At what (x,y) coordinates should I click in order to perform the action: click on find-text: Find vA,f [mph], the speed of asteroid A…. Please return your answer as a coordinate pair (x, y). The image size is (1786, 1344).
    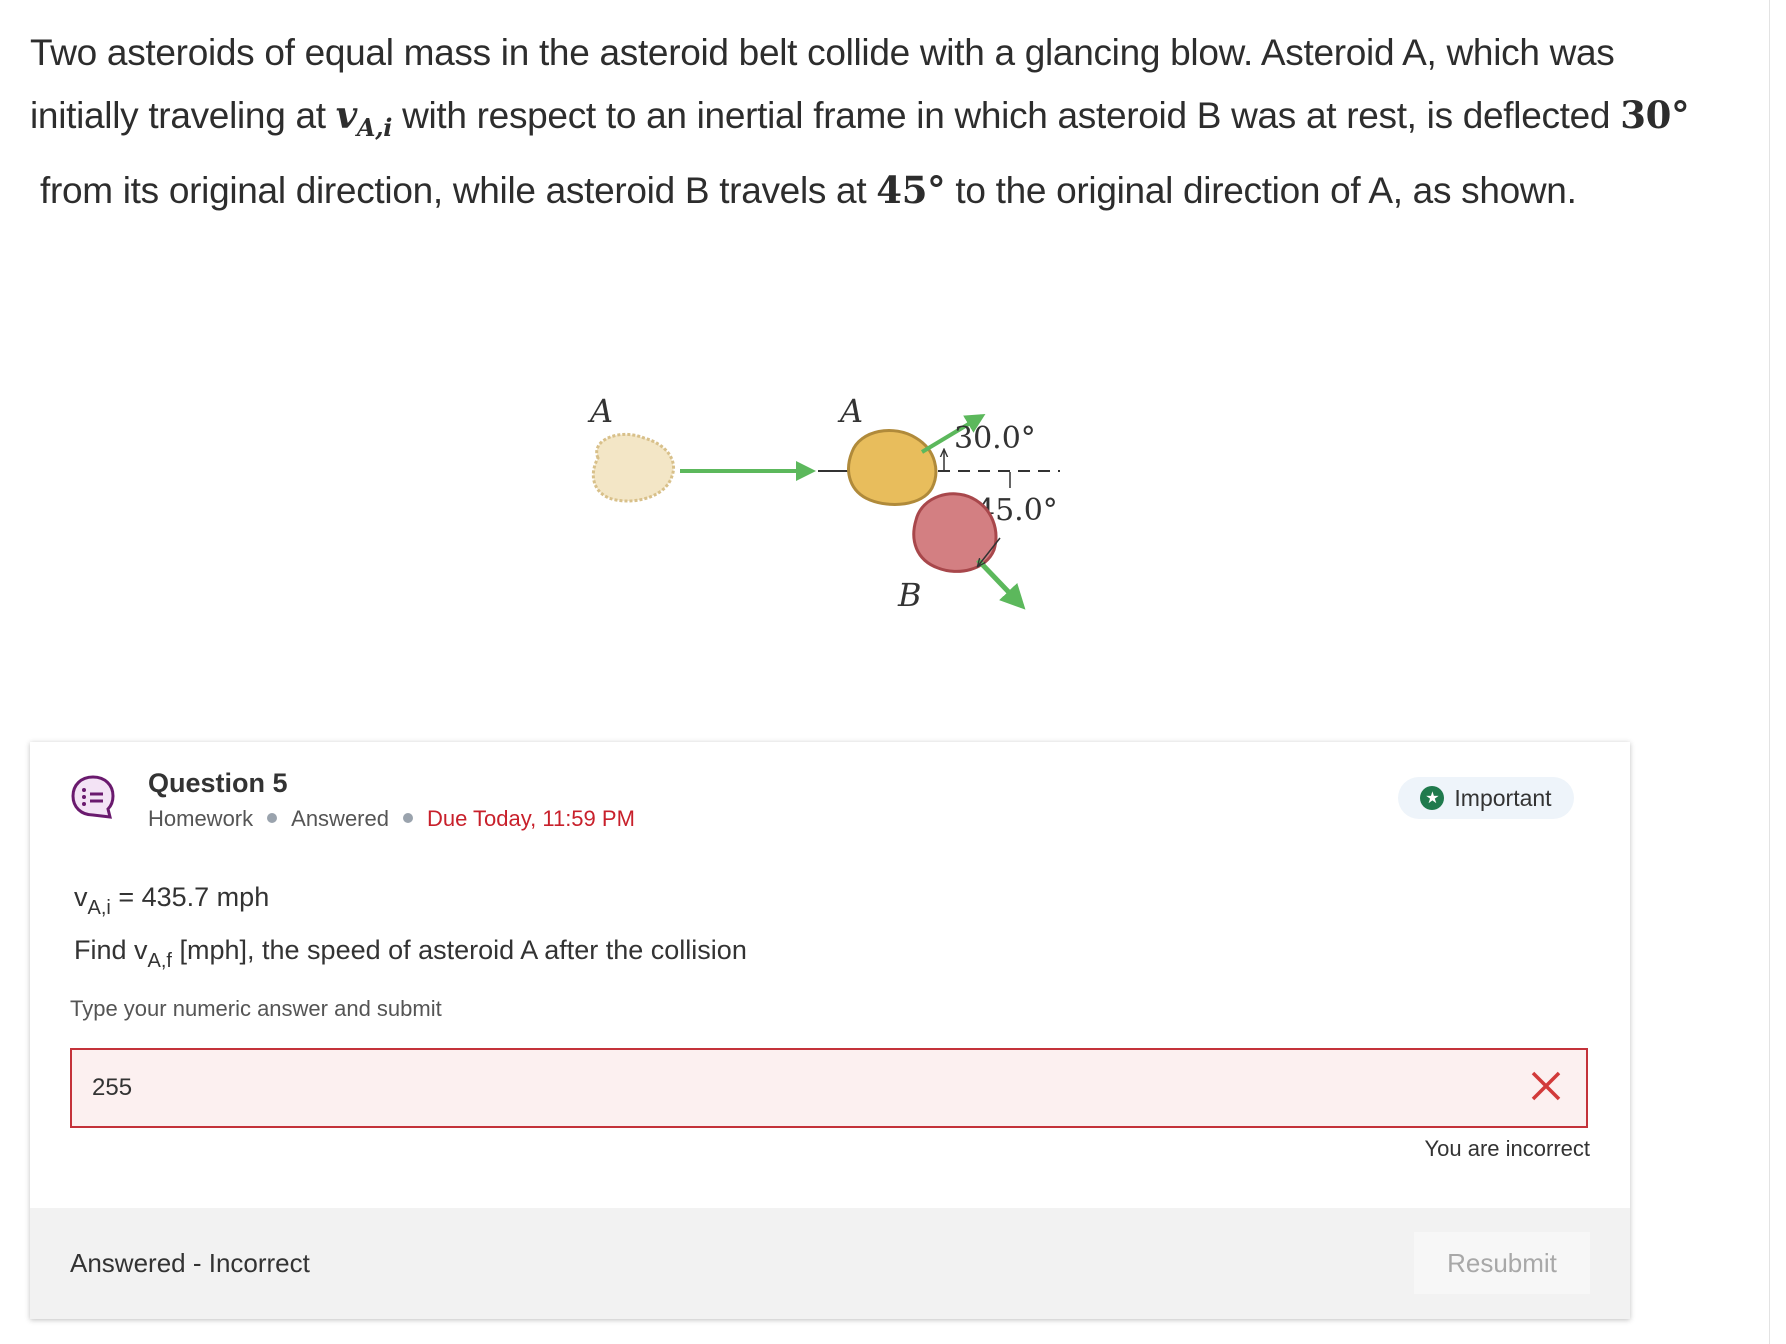
    Looking at the image, I should click on (410, 955).